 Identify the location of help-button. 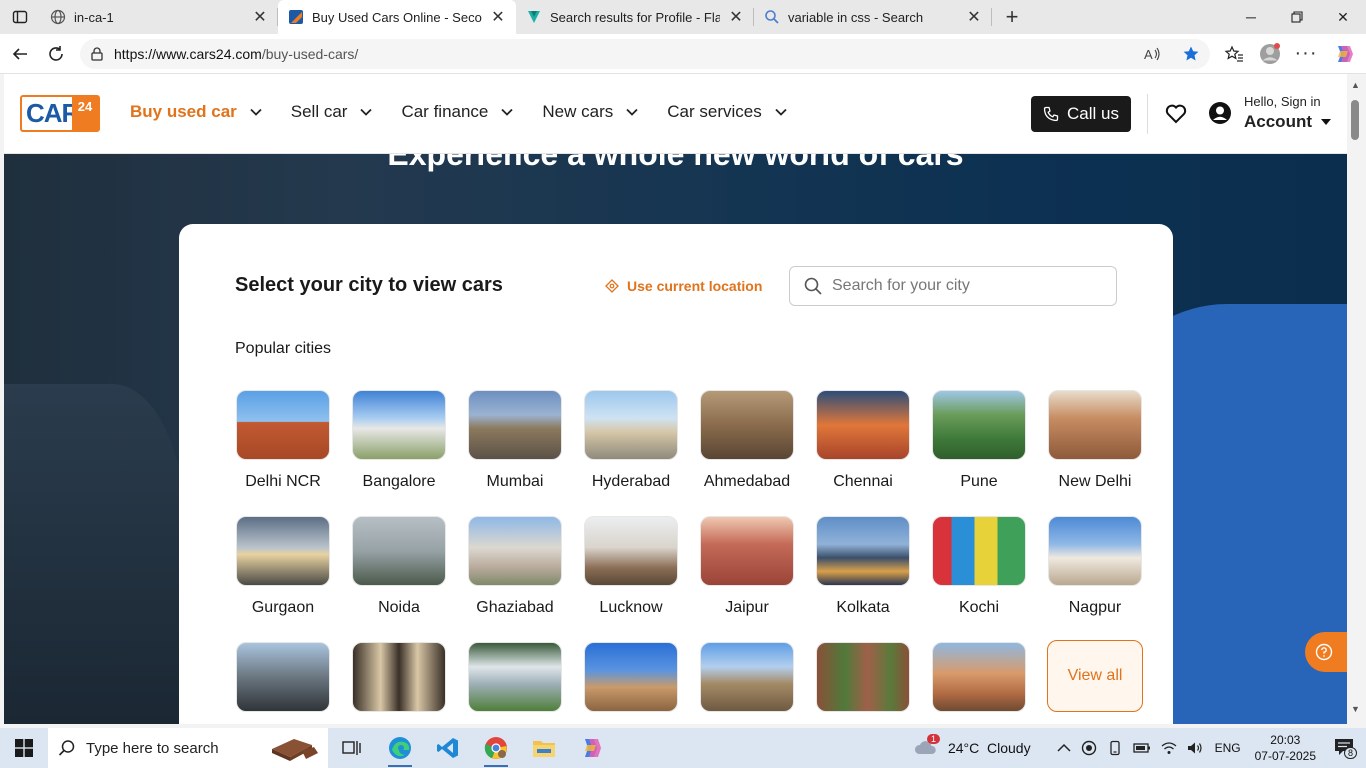
(1326, 652).